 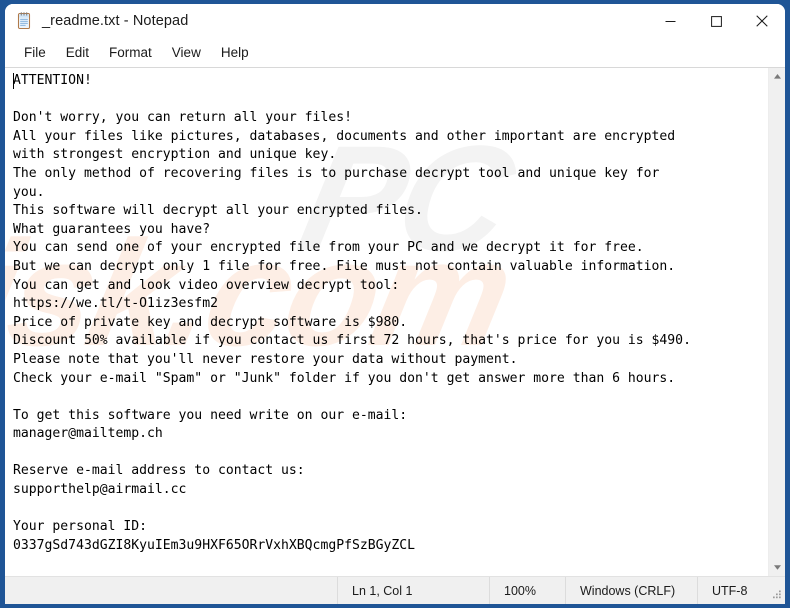 I want to click on status-zoom-level: 100%, so click(x=527, y=590).